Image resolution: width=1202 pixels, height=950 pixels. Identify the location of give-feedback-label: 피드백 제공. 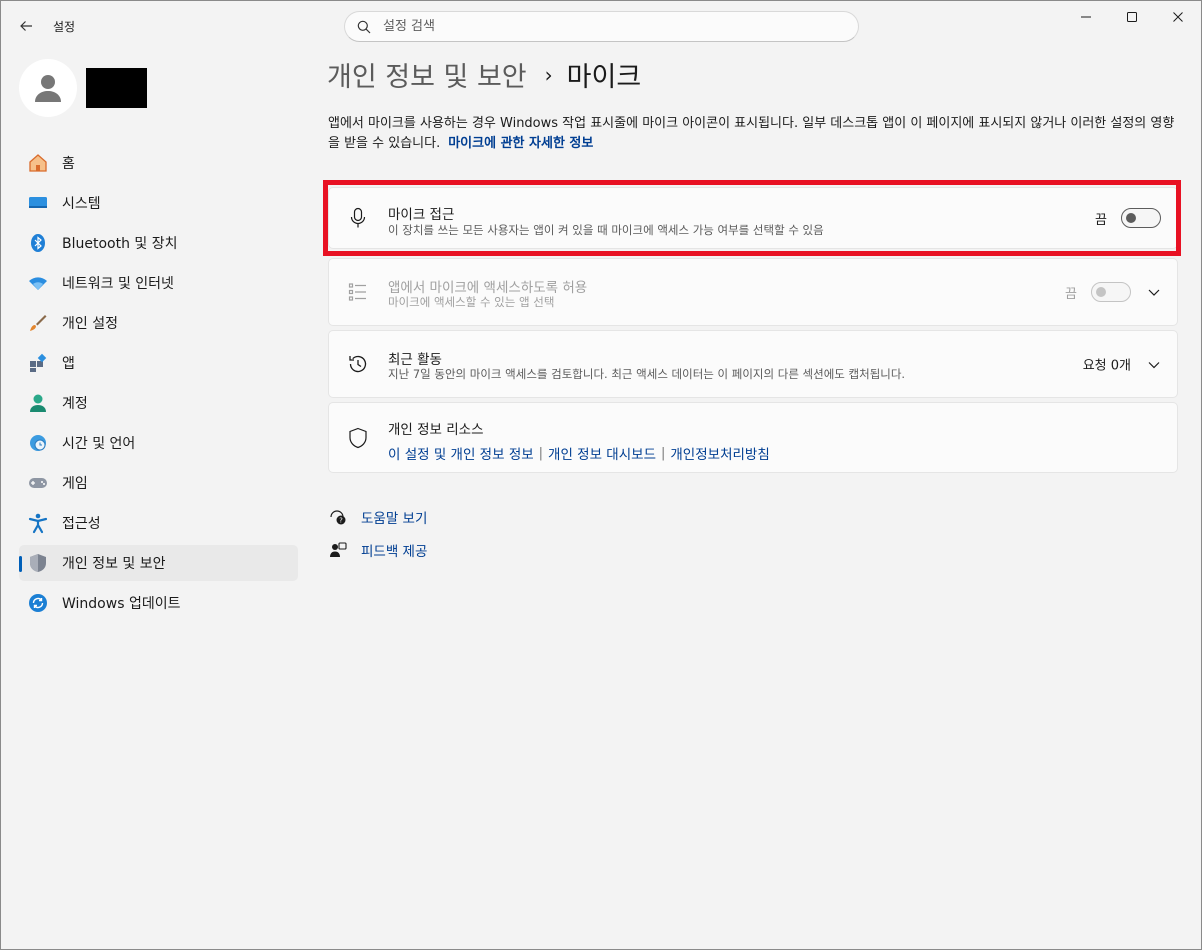
(394, 552).